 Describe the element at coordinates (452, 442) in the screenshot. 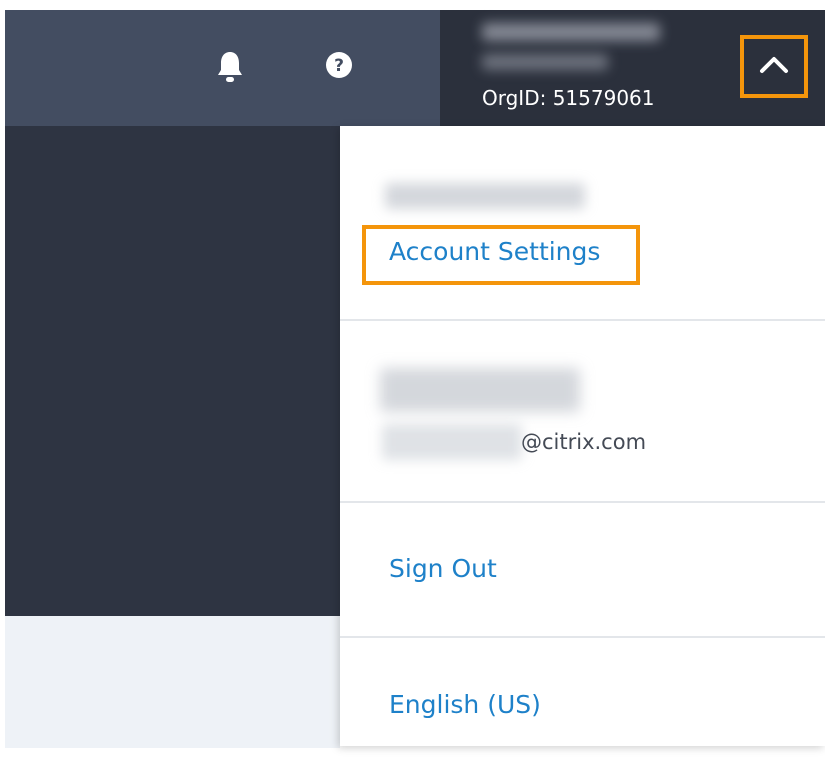

I see `email-user-redacted` at that location.